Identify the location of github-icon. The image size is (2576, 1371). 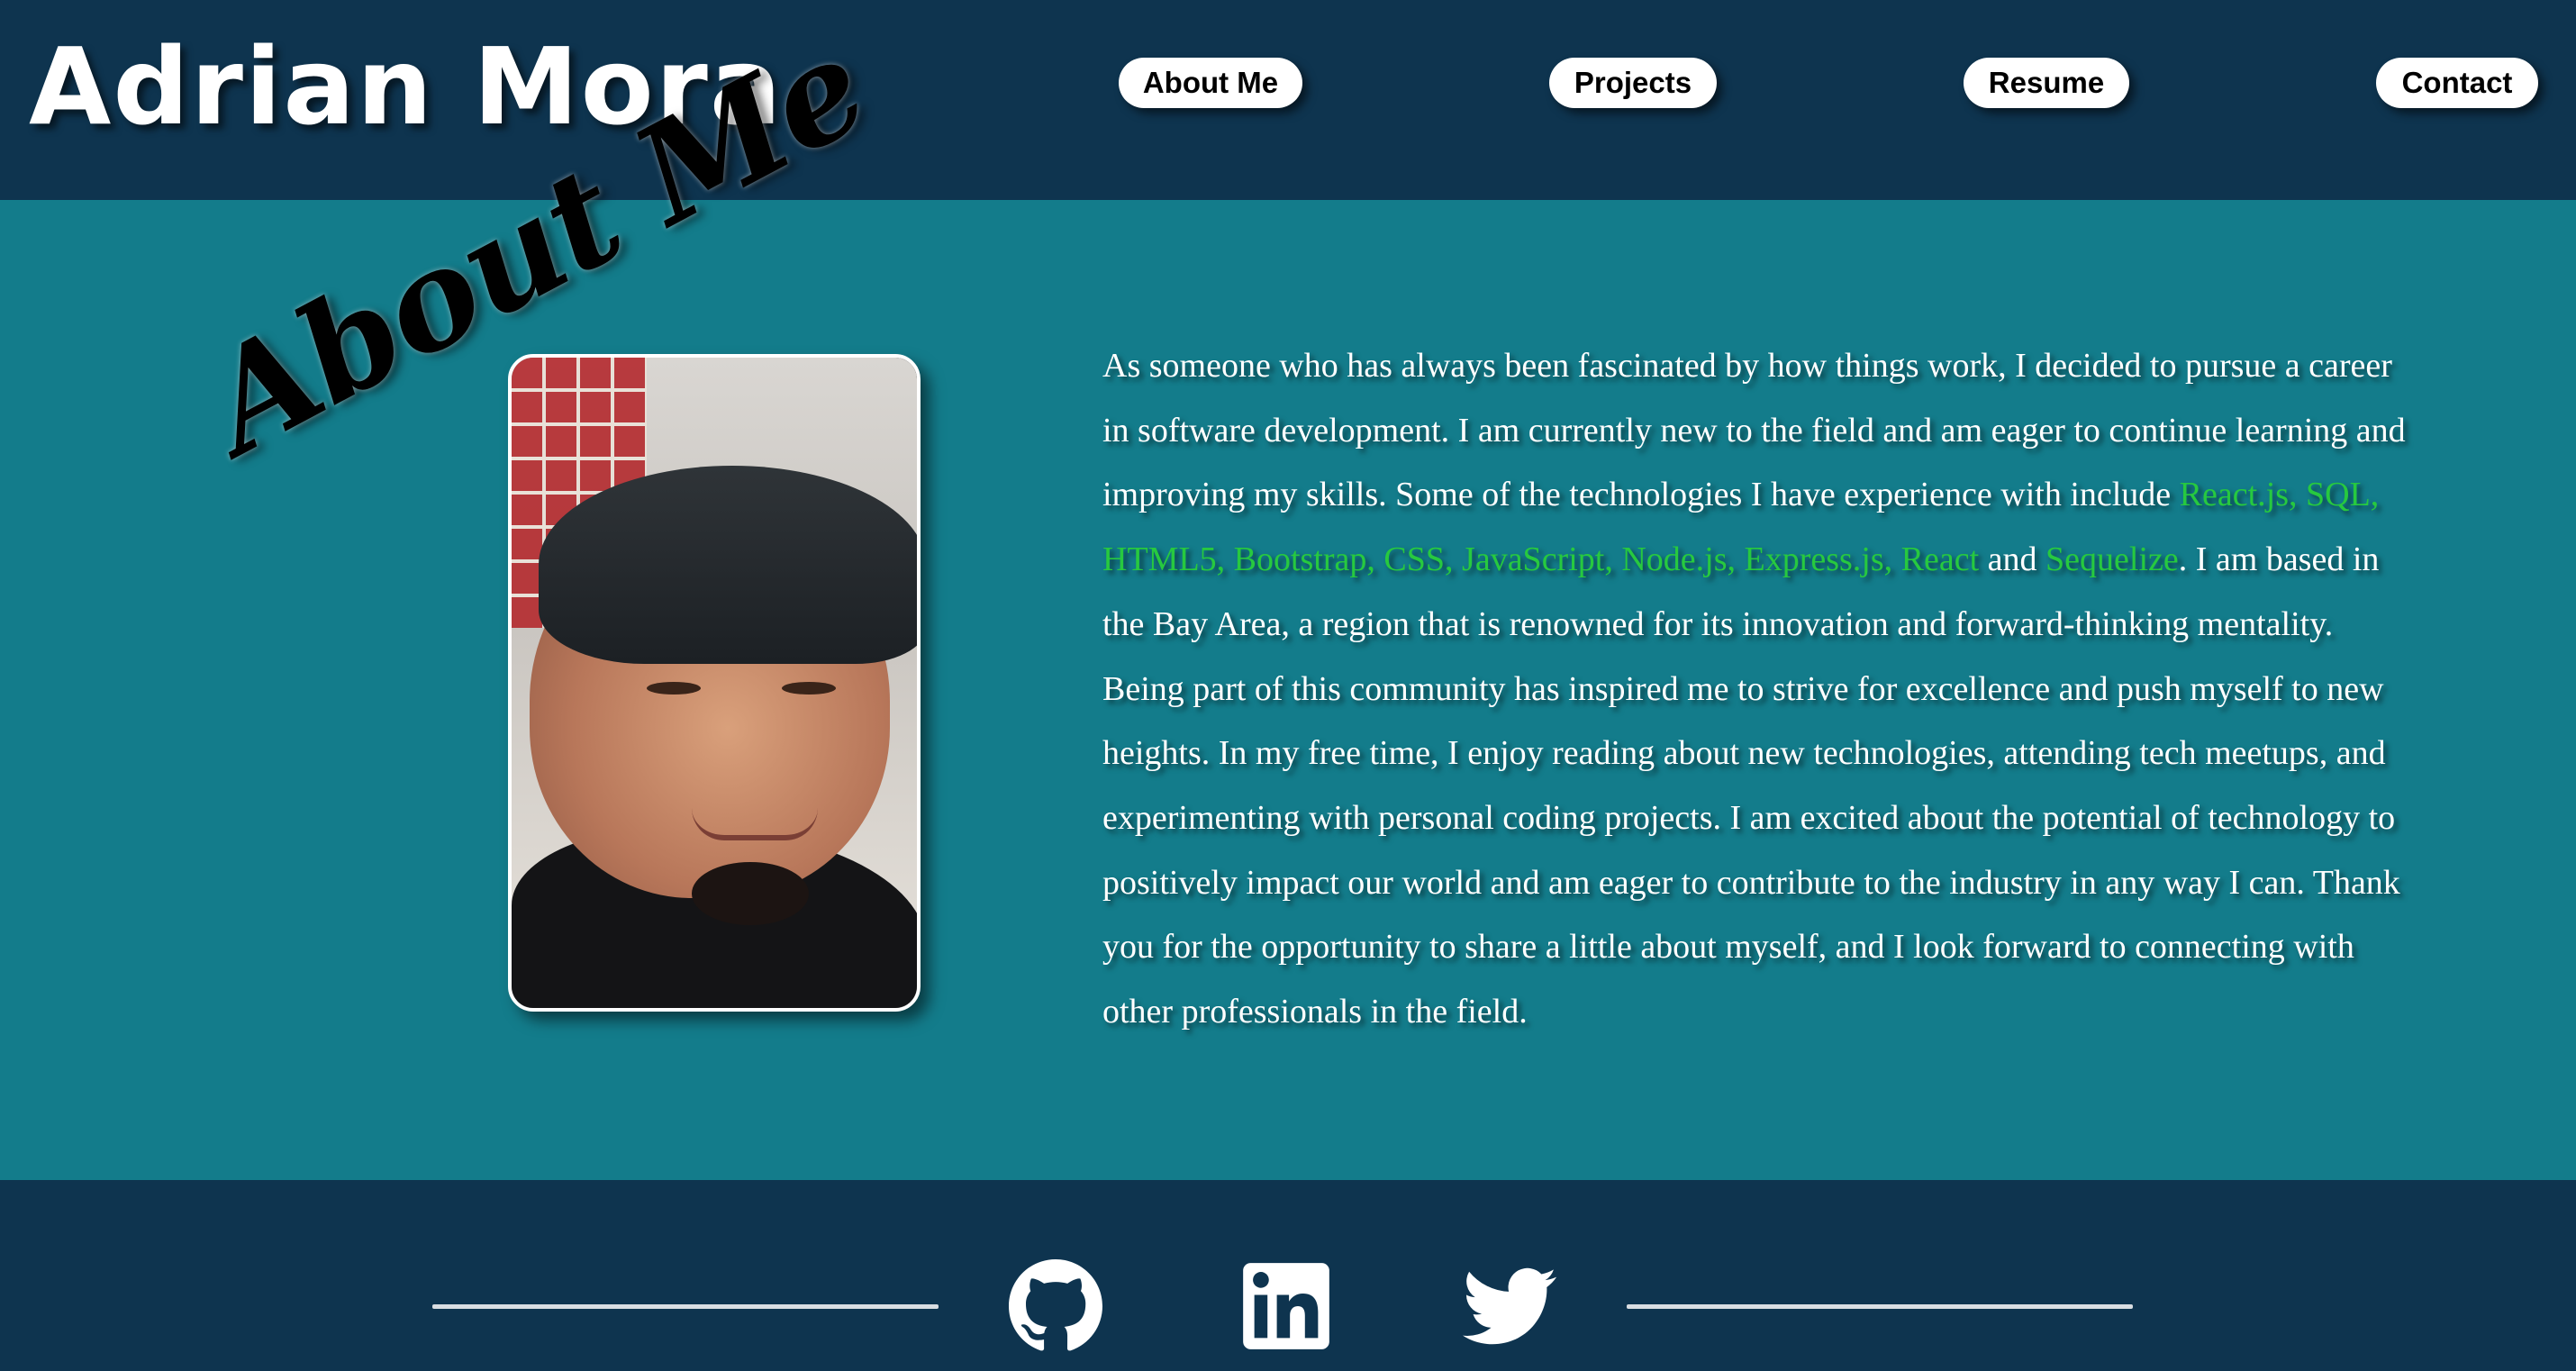
(1055, 1306).